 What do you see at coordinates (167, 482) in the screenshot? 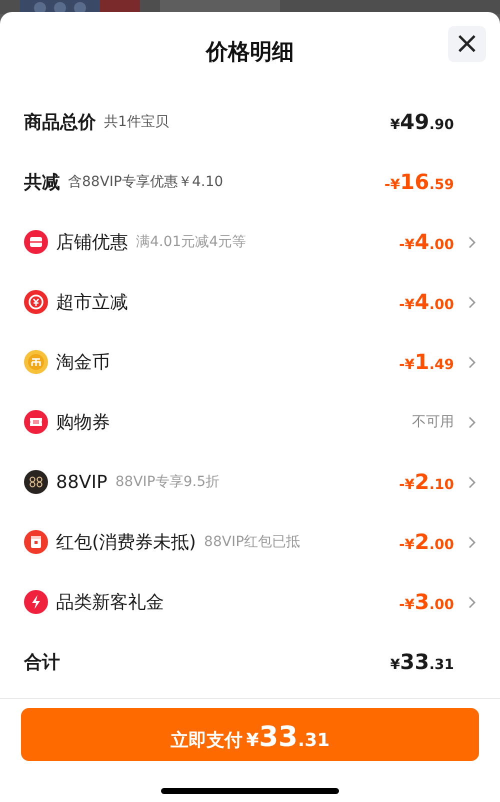
I see `row-note: 88VIP专享9.5折` at bounding box center [167, 482].